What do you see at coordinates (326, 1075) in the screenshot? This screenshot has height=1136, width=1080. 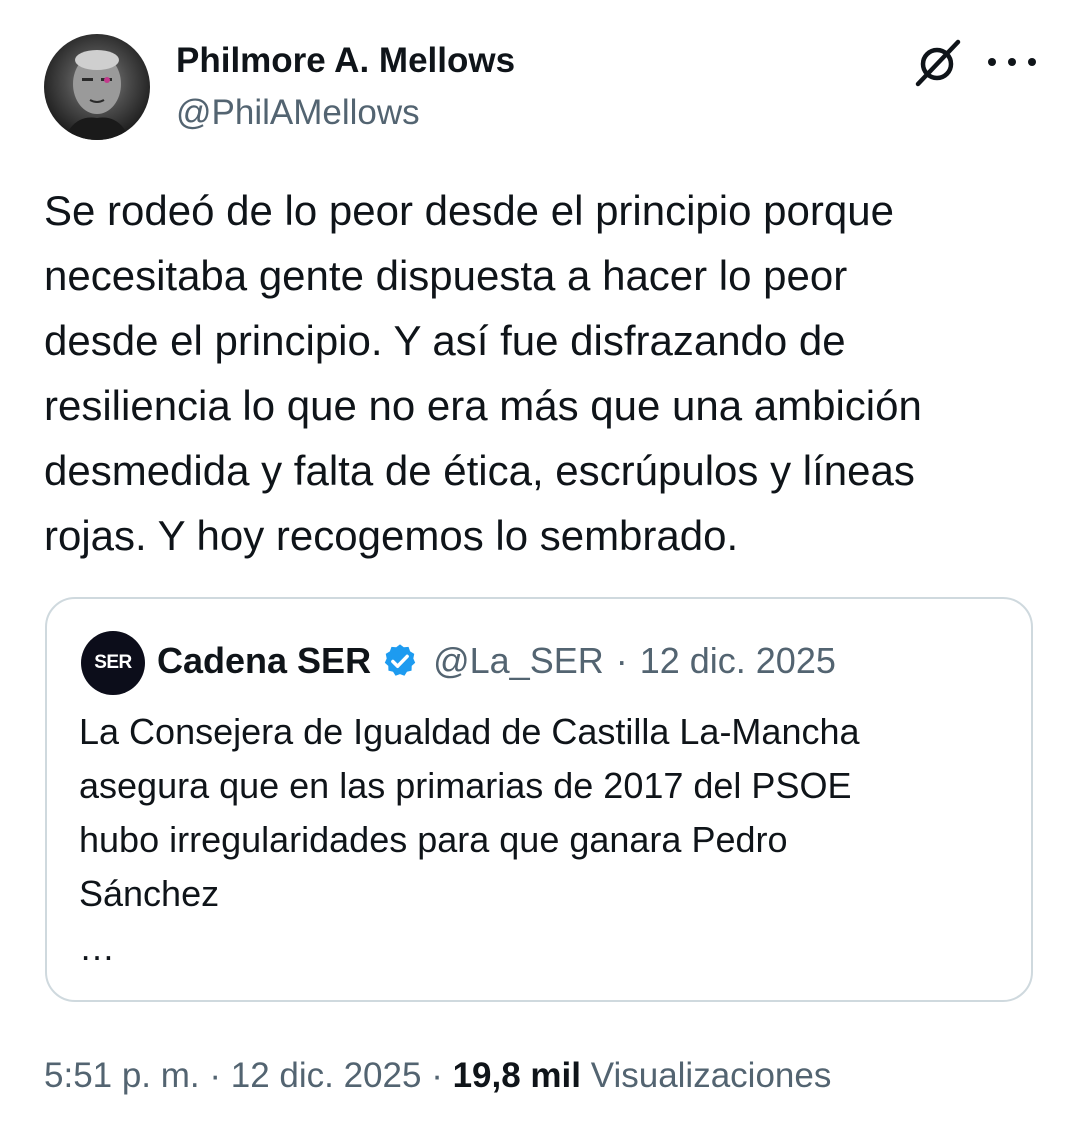 I see `tweet-date: 12 dic. 2025` at bounding box center [326, 1075].